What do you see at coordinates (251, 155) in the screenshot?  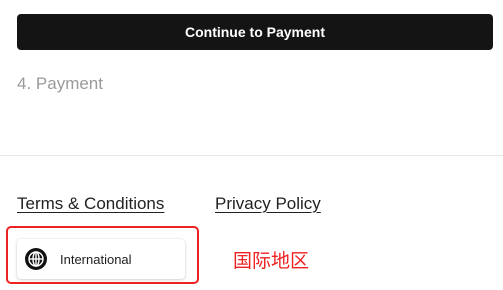 I see `footer-divider` at bounding box center [251, 155].